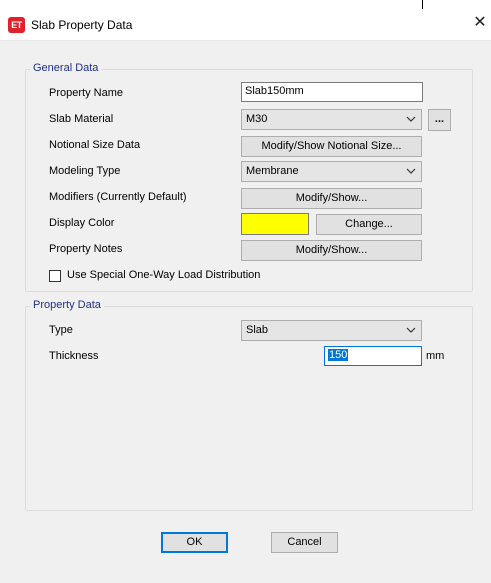 Image resolution: width=491 pixels, height=583 pixels. I want to click on title-bar: ET Slab Property Data ✕, so click(245, 20).